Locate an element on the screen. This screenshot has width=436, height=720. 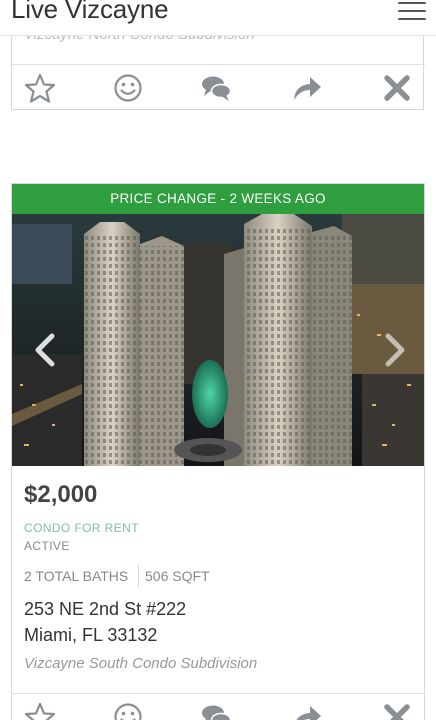
listing-action-bar is located at coordinates (218, 706).